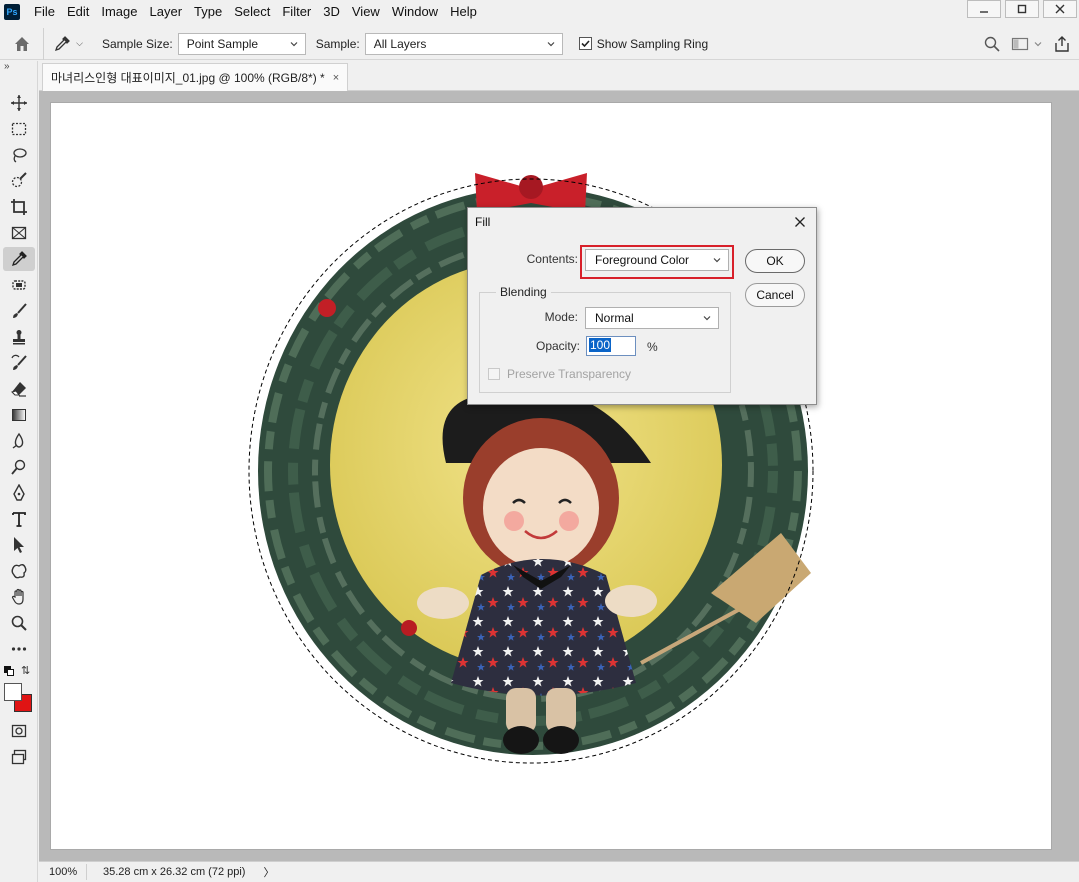 This screenshot has width=1079, height=882. What do you see at coordinates (337, 43) in the screenshot?
I see `sample-label: Sample:` at bounding box center [337, 43].